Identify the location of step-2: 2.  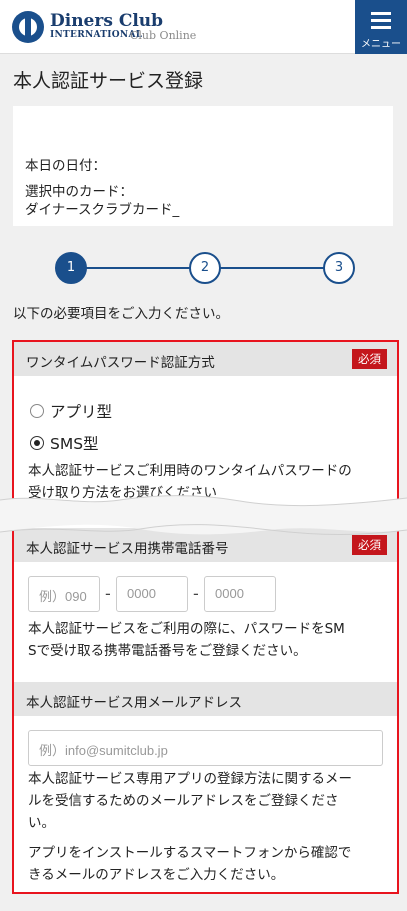
(205, 268).